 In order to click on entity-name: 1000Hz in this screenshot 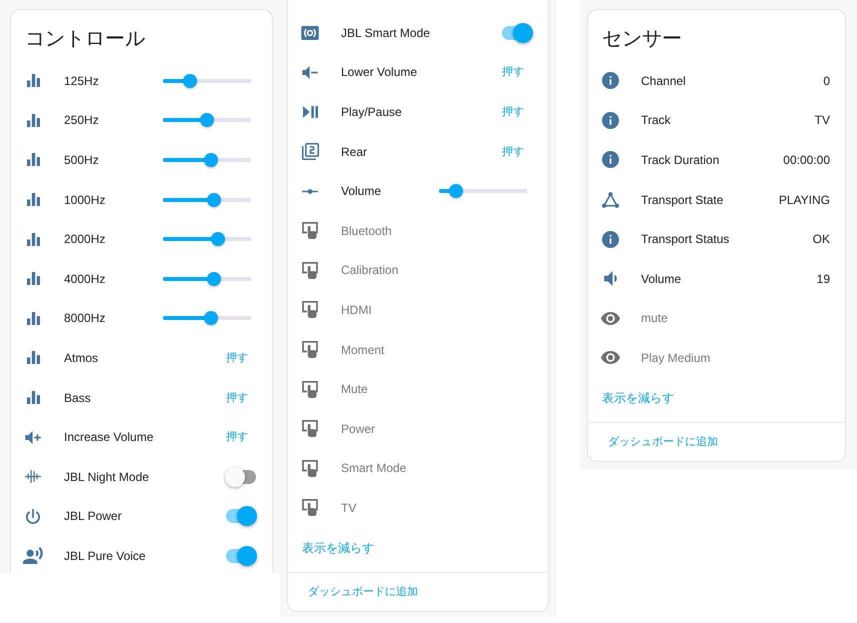, I will do `click(85, 200)`.